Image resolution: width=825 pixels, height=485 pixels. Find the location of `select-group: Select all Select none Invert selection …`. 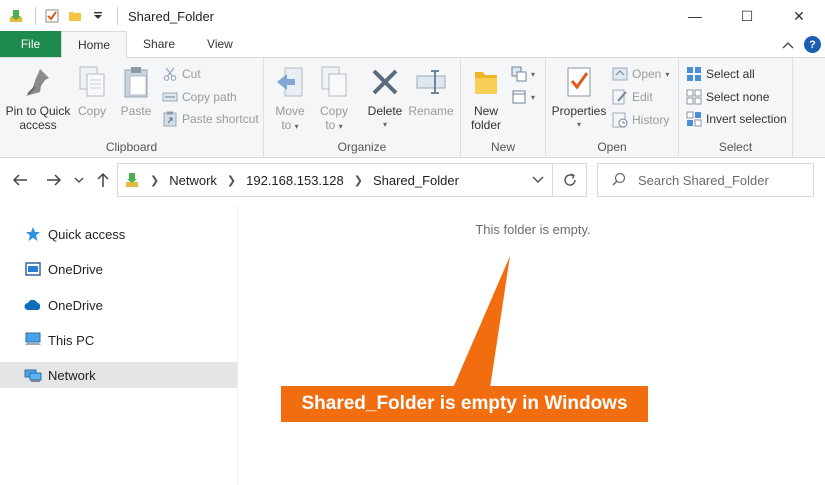

select-group: Select all Select none Invert selection … is located at coordinates (736, 108).